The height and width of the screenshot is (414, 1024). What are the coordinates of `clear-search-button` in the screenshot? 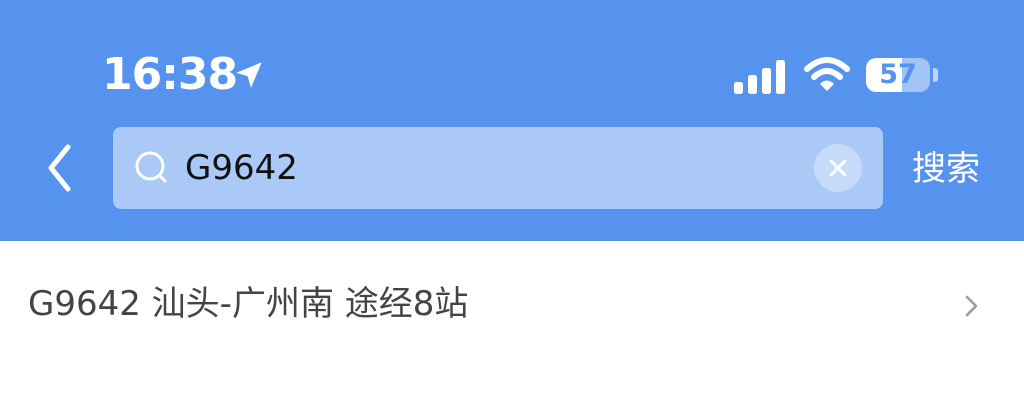 It's located at (838, 168).